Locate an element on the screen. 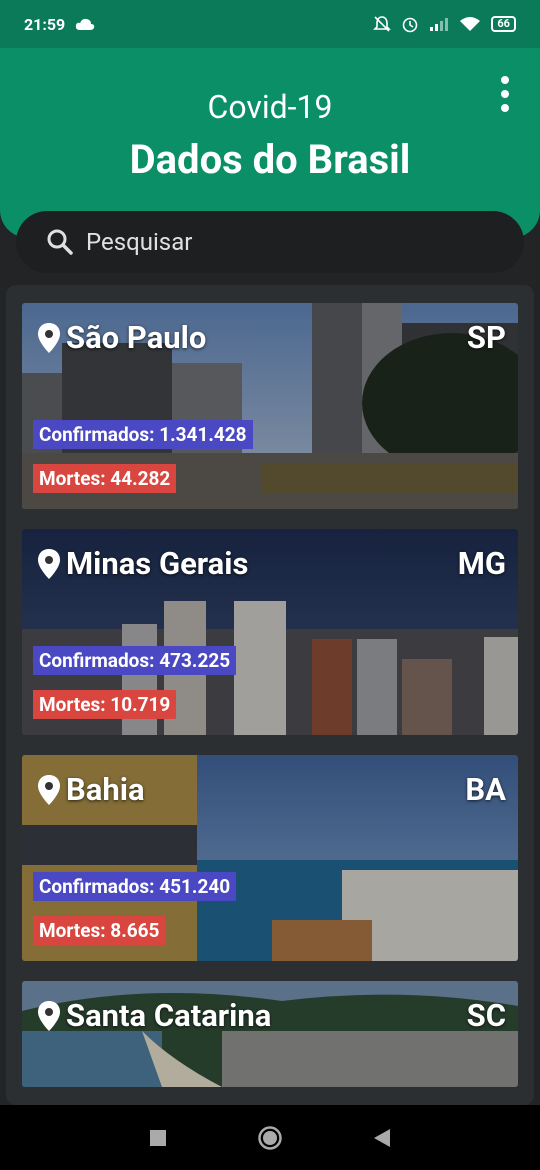 Image resolution: width=540 pixels, height=1170 pixels. cloud-icon is located at coordinates (85, 24).